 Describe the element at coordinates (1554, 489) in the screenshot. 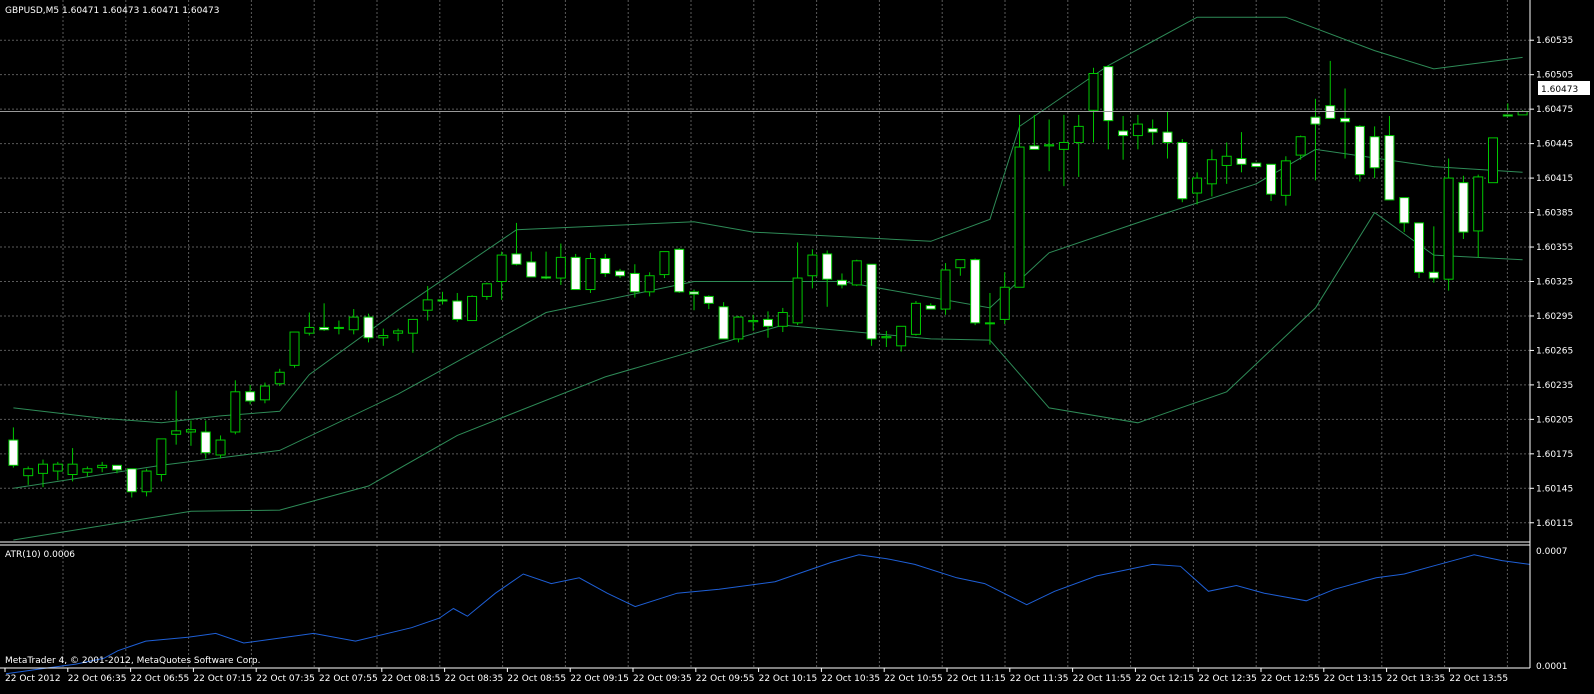

I see `price-tick-label: 1.60145` at that location.